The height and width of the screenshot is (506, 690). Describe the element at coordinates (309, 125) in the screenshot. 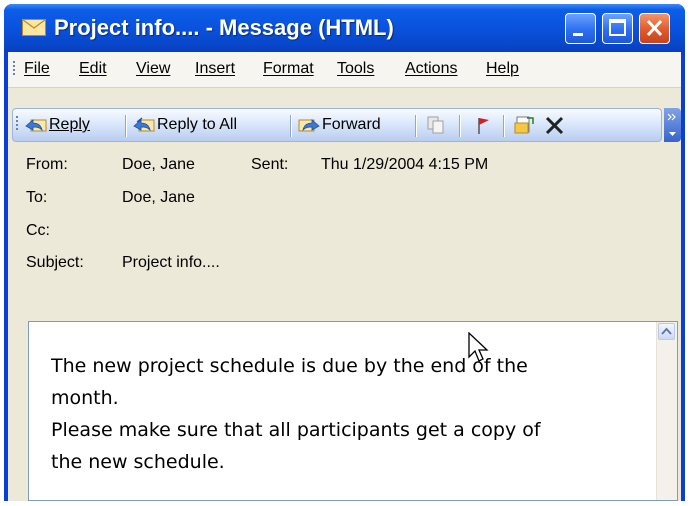

I see `forward-icon` at that location.